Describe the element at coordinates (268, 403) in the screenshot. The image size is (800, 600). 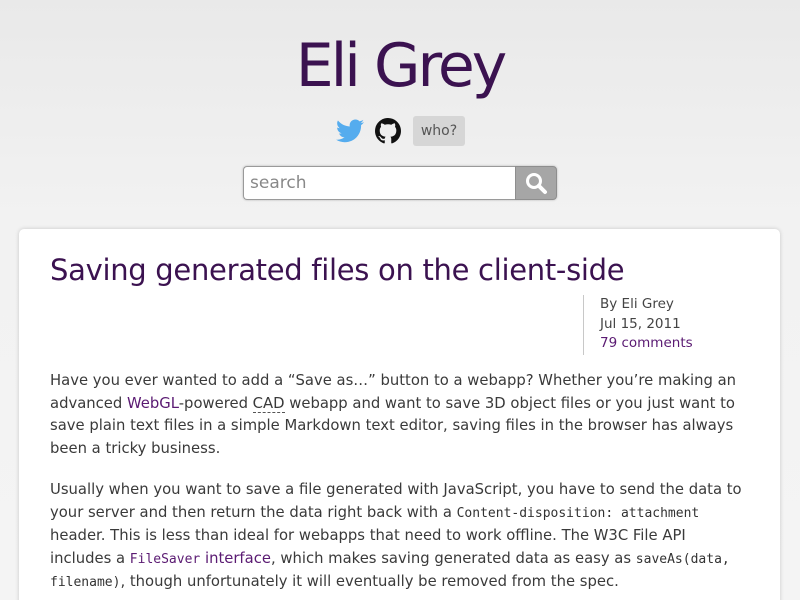
I see `cad-abbreviation: CAD` at that location.